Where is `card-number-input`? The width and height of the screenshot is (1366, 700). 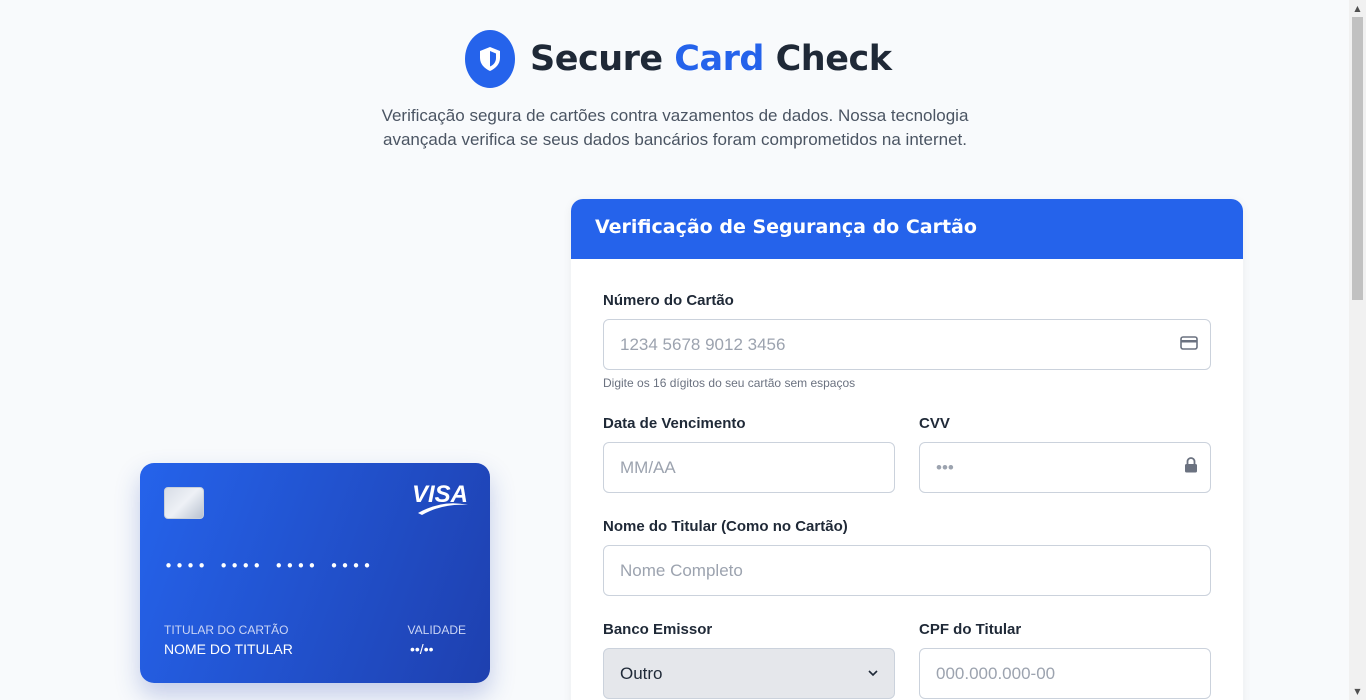
card-number-input is located at coordinates (907, 344).